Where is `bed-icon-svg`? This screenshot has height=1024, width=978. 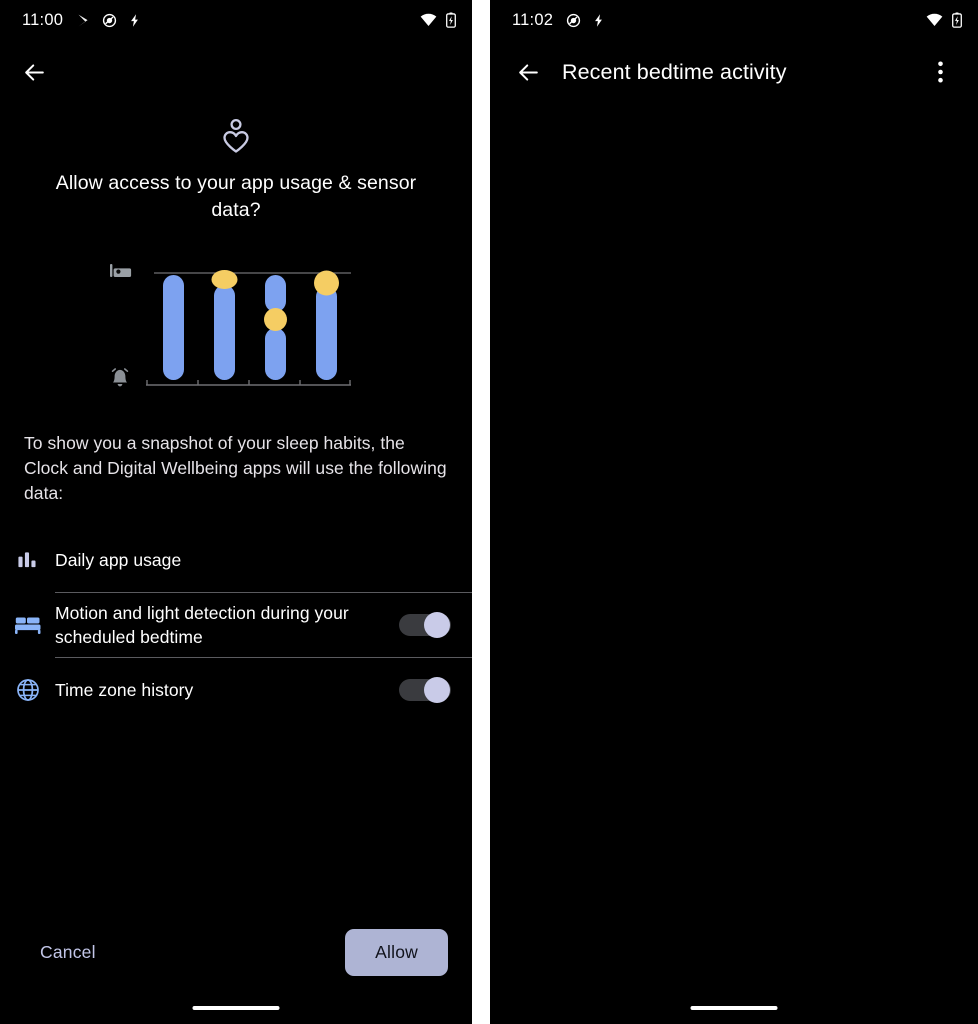 bed-icon-svg is located at coordinates (27, 625).